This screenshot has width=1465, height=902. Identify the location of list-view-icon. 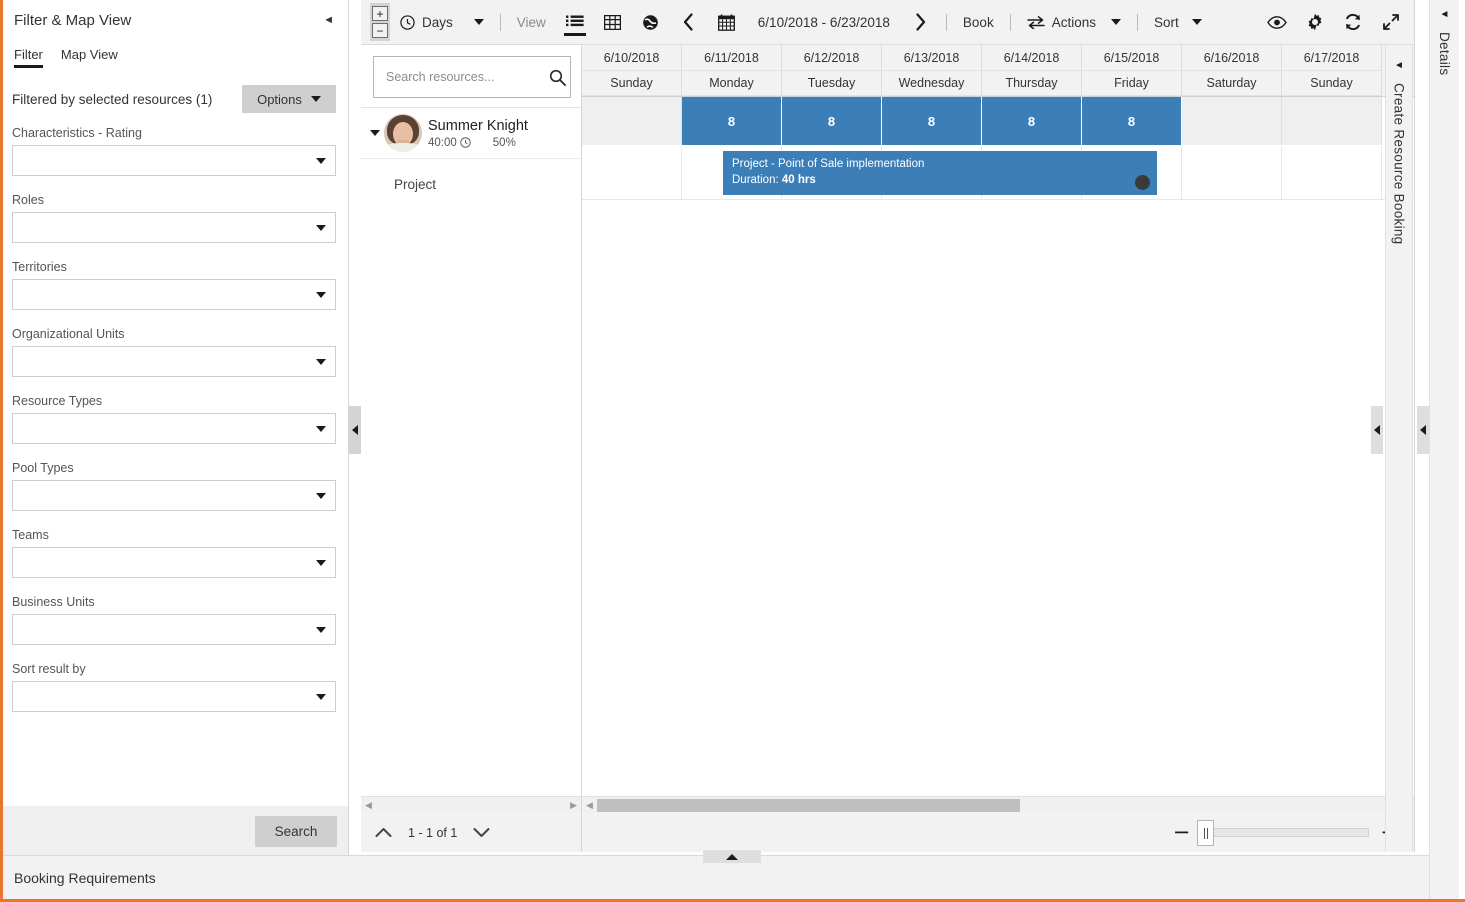
(575, 22).